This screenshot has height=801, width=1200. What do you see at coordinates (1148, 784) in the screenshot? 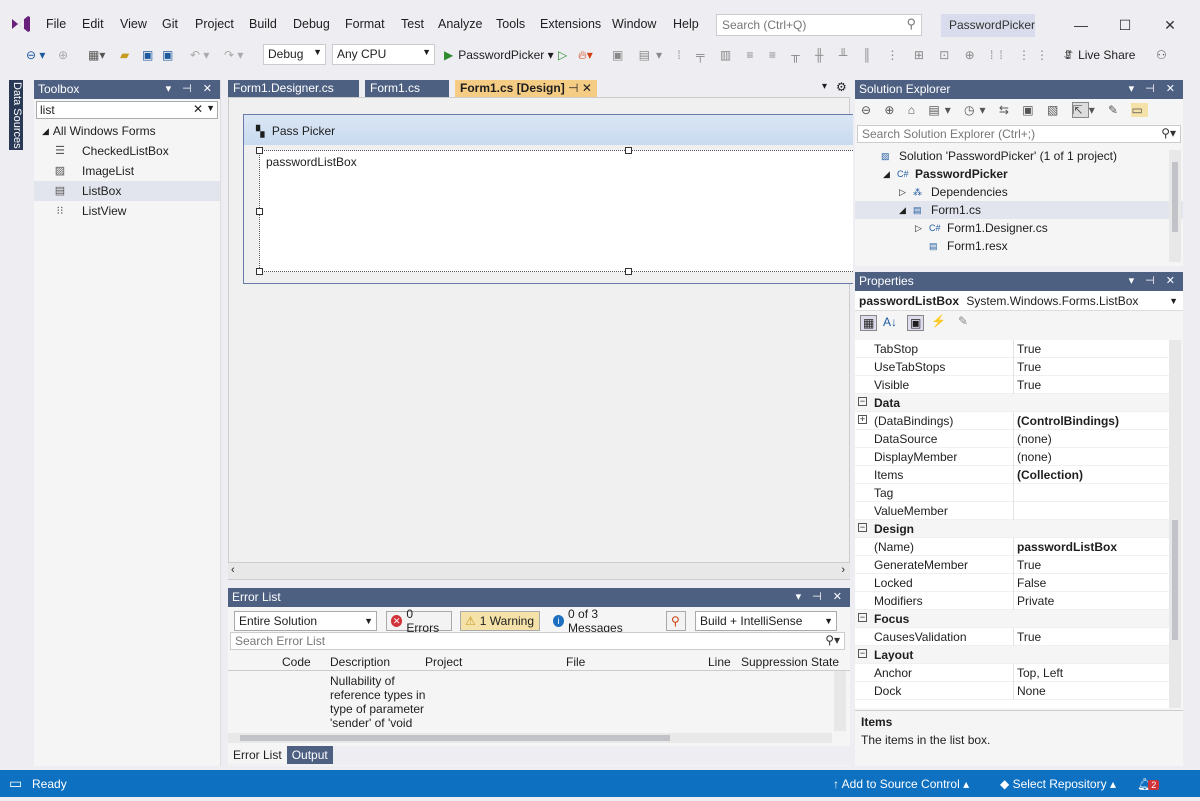
I see `notifications-button: 🔔︎2` at bounding box center [1148, 784].